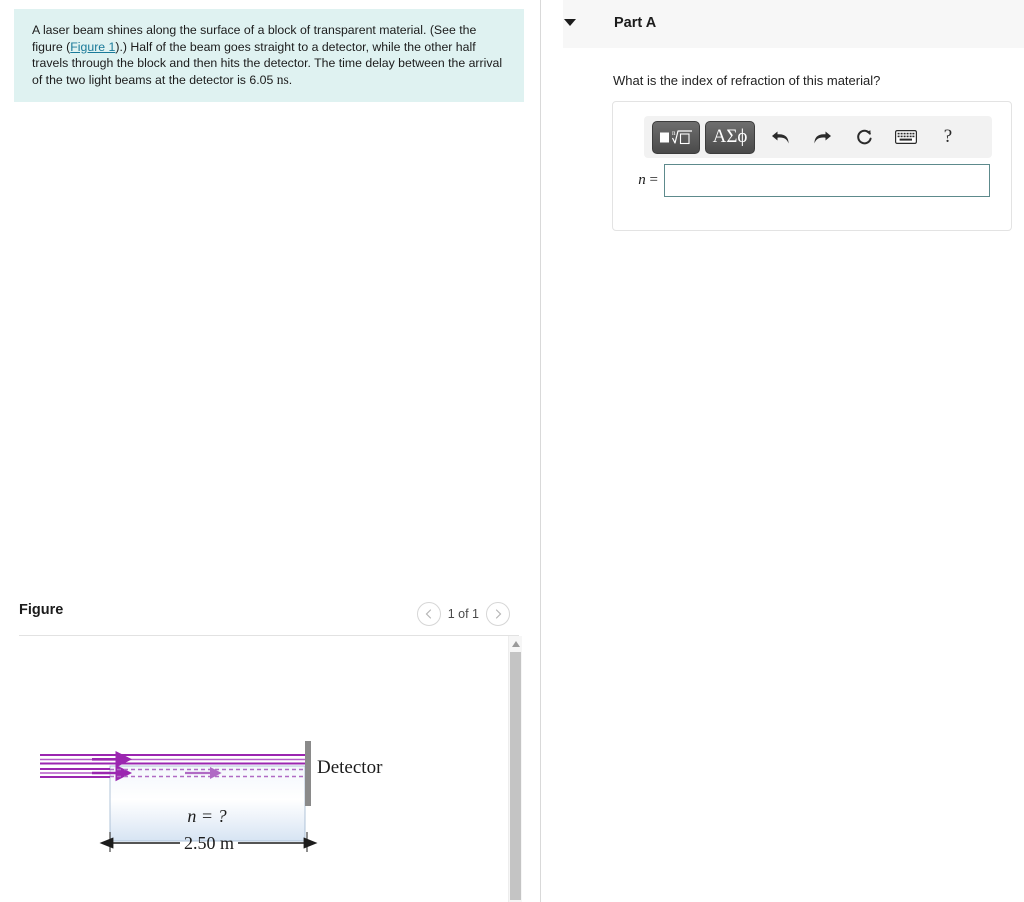 The image size is (1024, 902). I want to click on redo-arrow-icon, so click(822, 137).